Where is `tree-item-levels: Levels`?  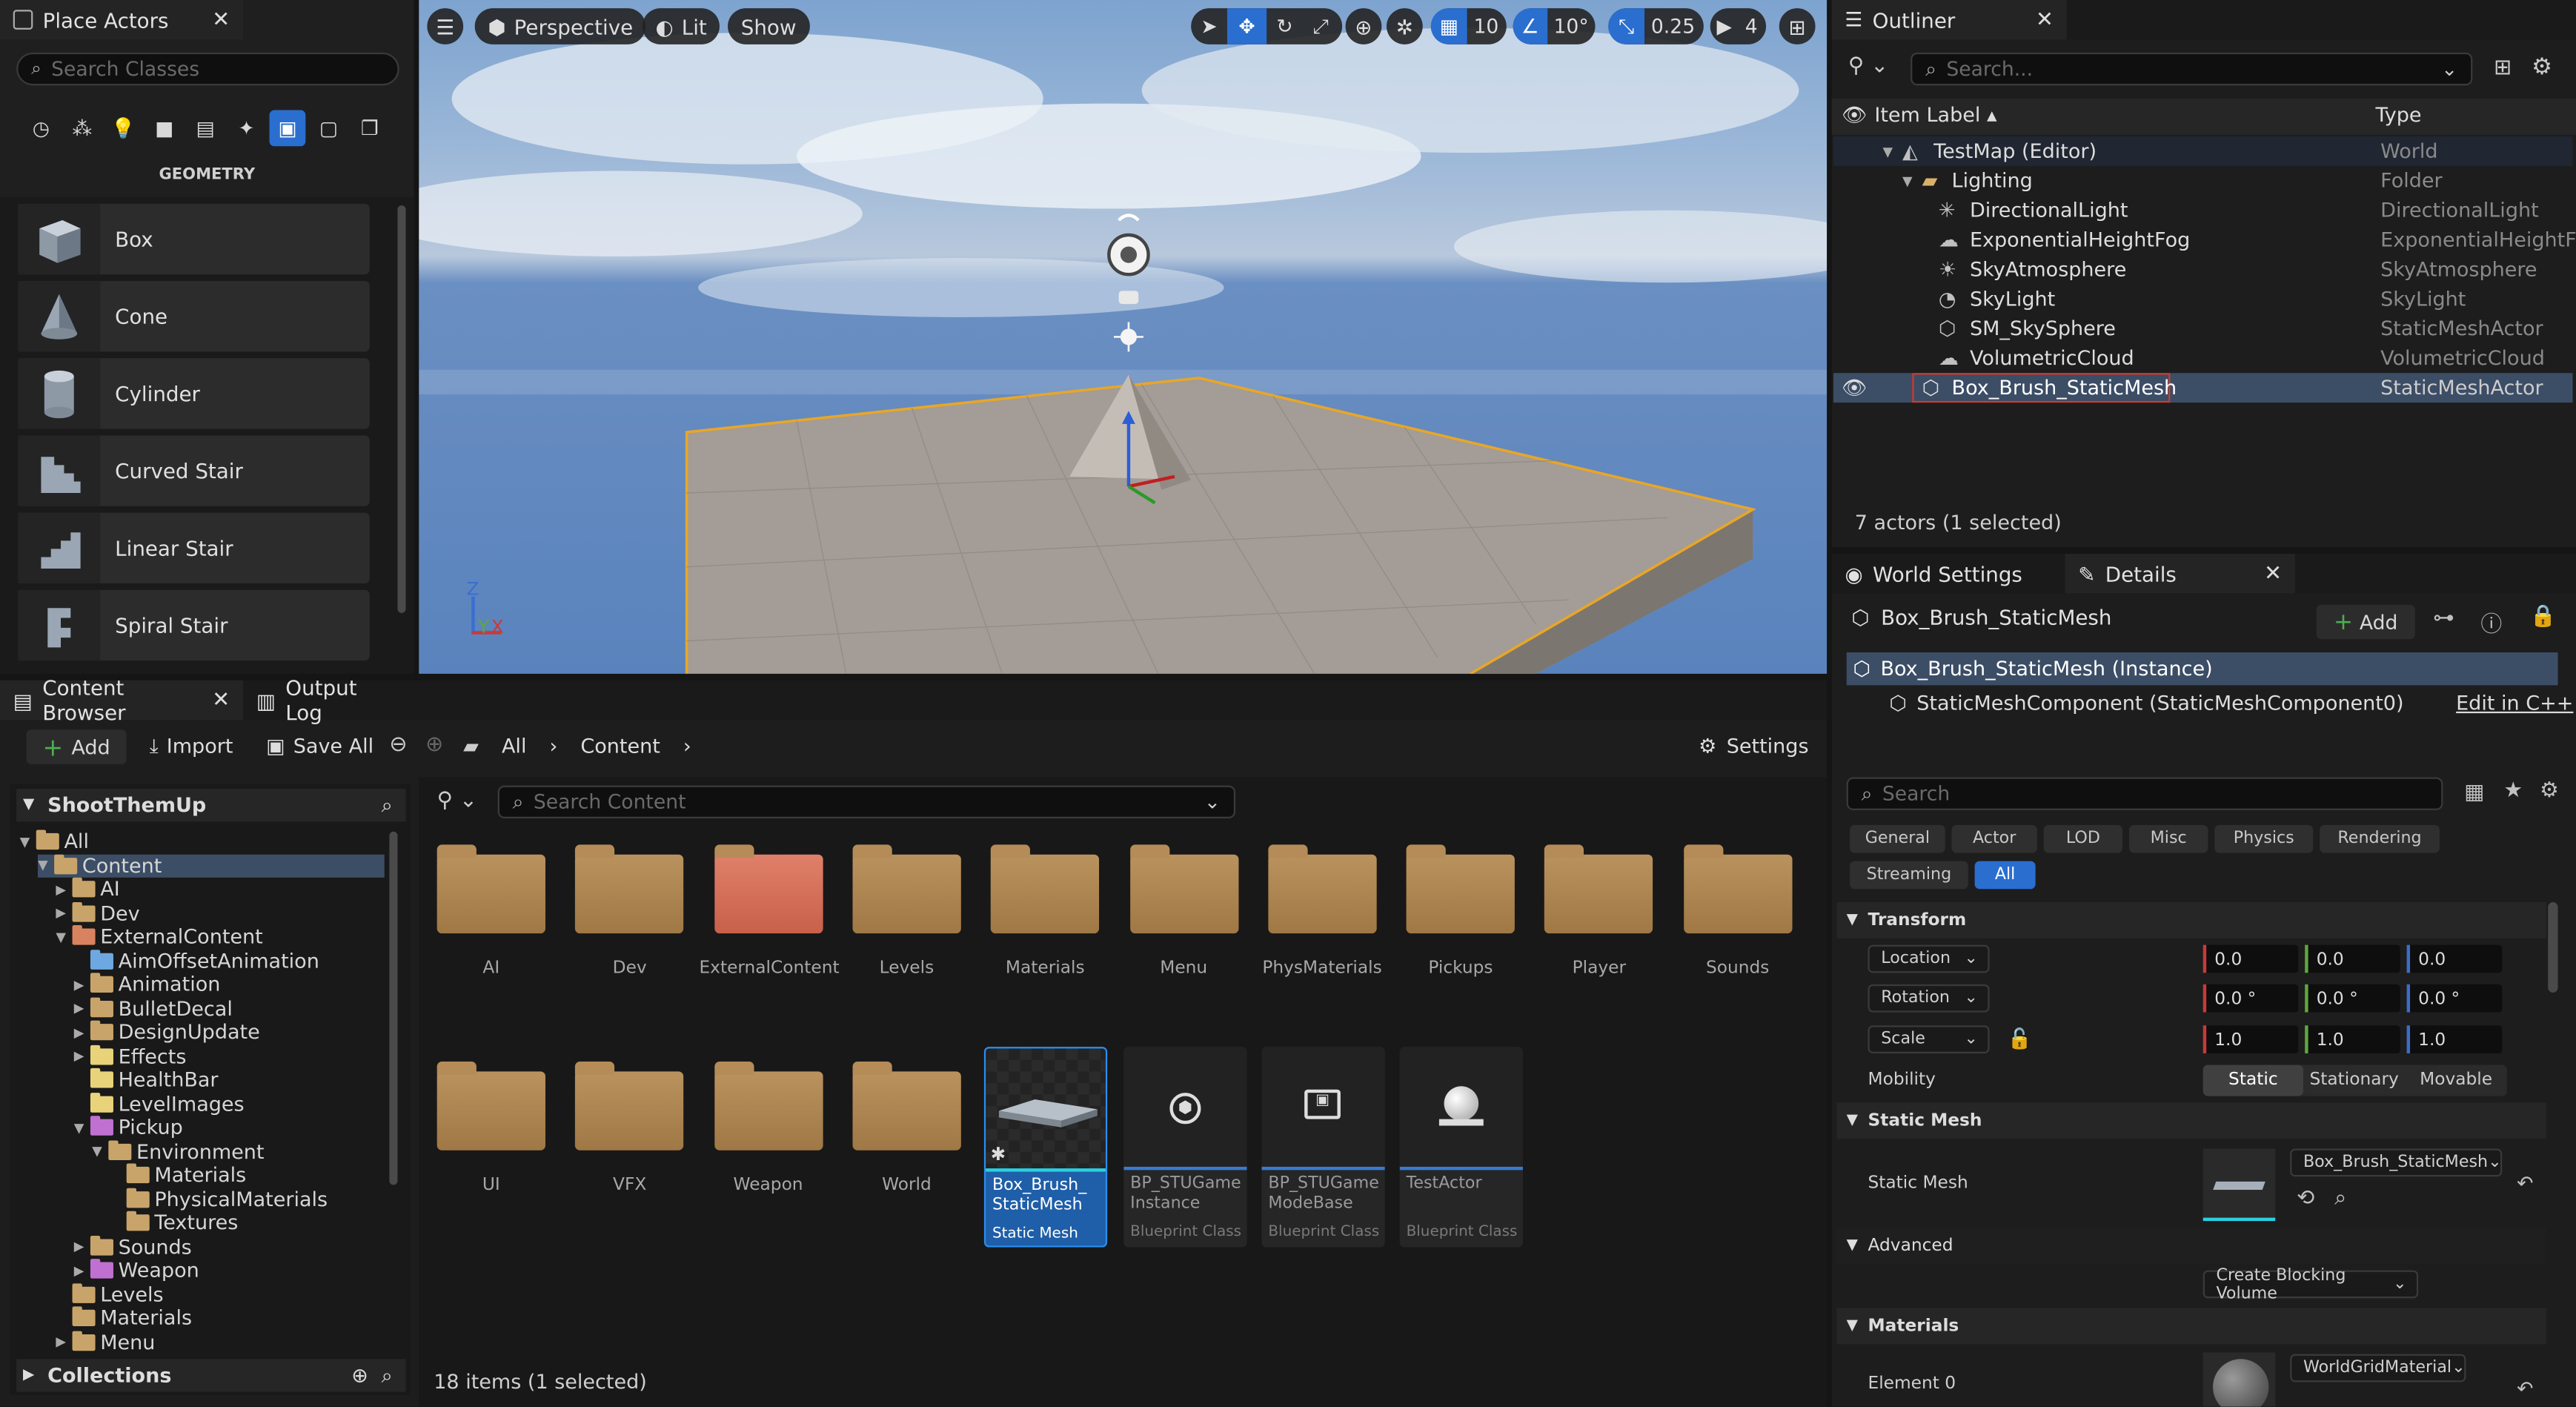 tree-item-levels: Levels is located at coordinates (110, 1294).